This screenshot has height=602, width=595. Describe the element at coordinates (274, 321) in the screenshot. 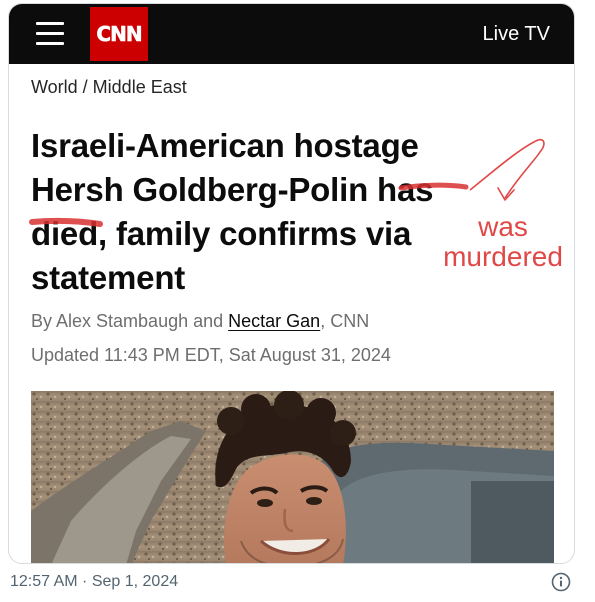

I see `author-link-nectar-gan: Nectar Gan` at that location.